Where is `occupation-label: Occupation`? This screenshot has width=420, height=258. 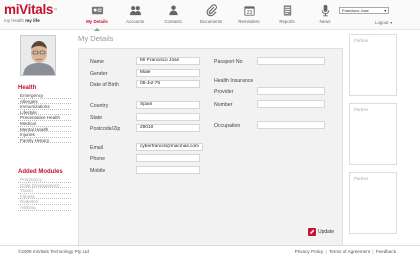
occupation-label: Occupation is located at coordinates (227, 126).